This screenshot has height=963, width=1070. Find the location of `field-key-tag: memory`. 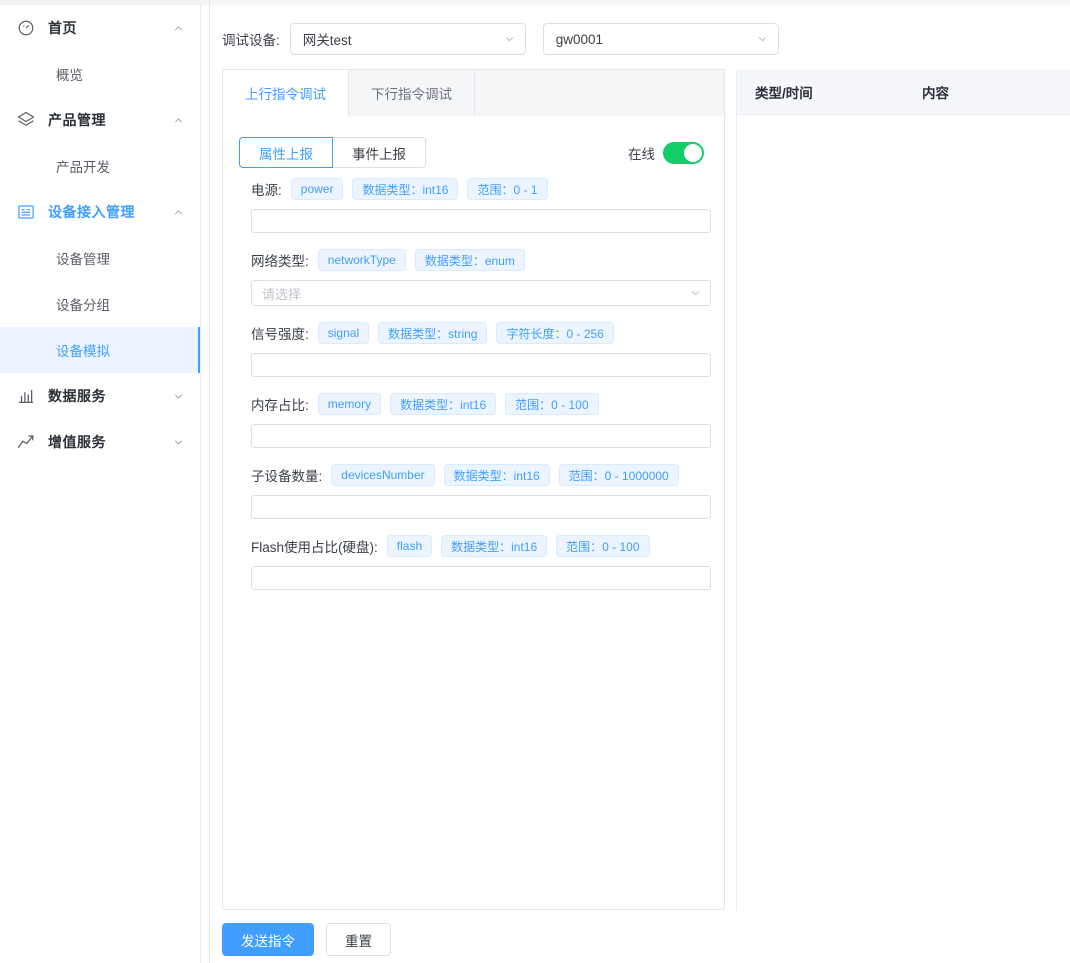

field-key-tag: memory is located at coordinates (349, 404).